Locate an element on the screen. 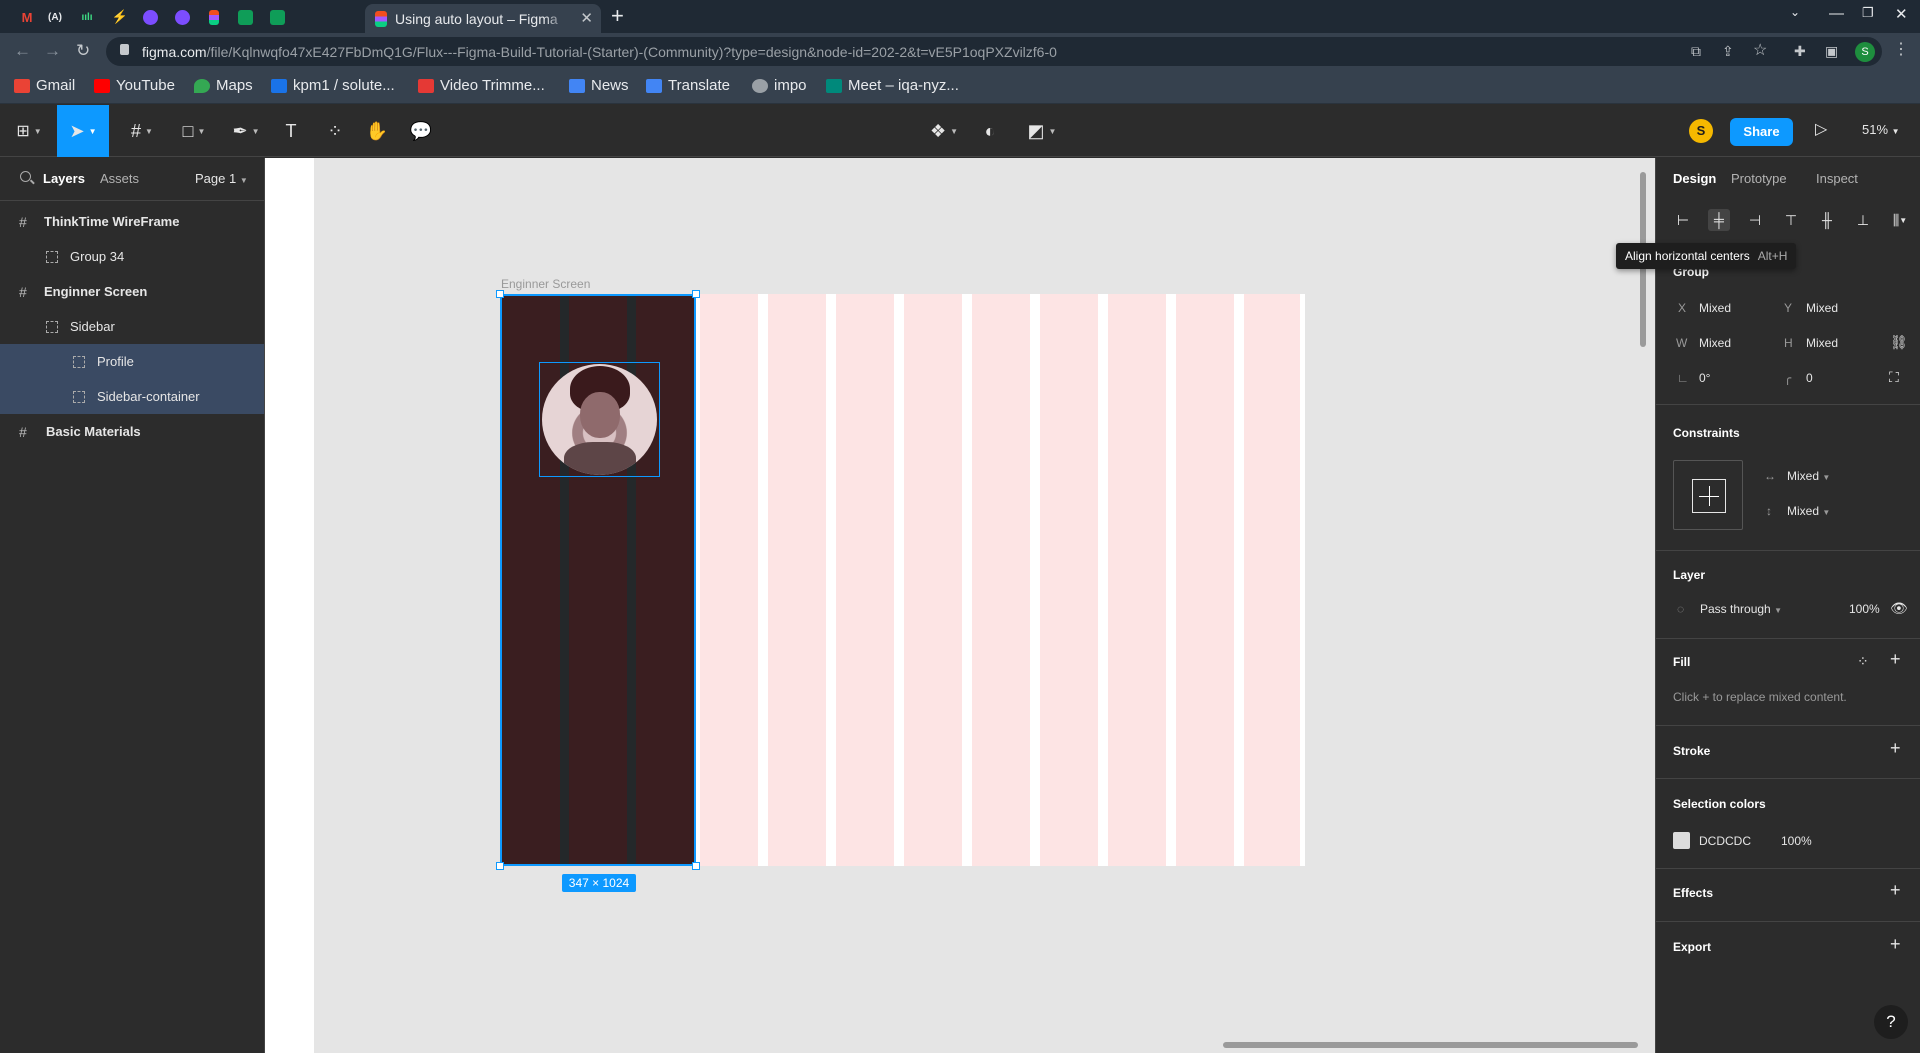 The width and height of the screenshot is (1920, 1053). search-icon is located at coordinates (25, 176).